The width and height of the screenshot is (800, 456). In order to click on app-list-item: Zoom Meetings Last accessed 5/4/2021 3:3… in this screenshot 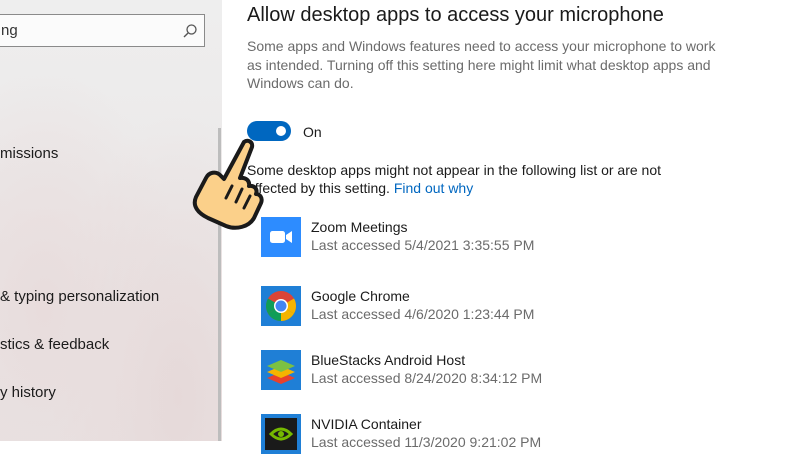, I will do `click(501, 238)`.